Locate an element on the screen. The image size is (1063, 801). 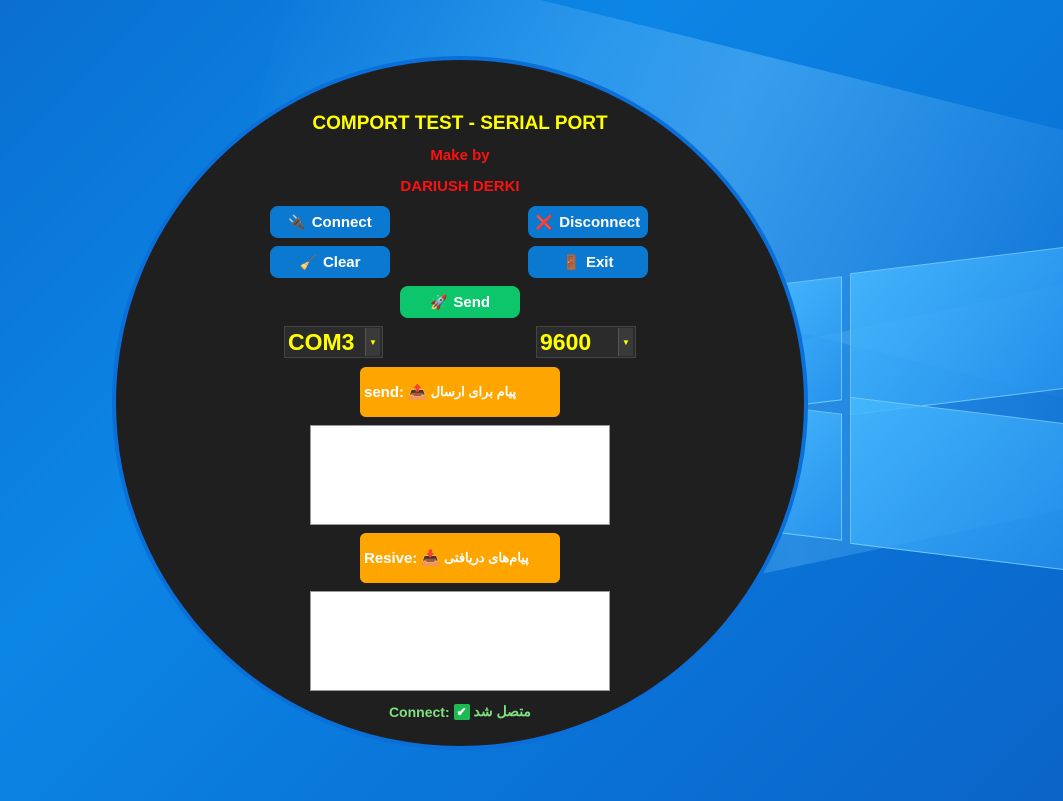
rocket-icon: 🚀 is located at coordinates (438, 302).